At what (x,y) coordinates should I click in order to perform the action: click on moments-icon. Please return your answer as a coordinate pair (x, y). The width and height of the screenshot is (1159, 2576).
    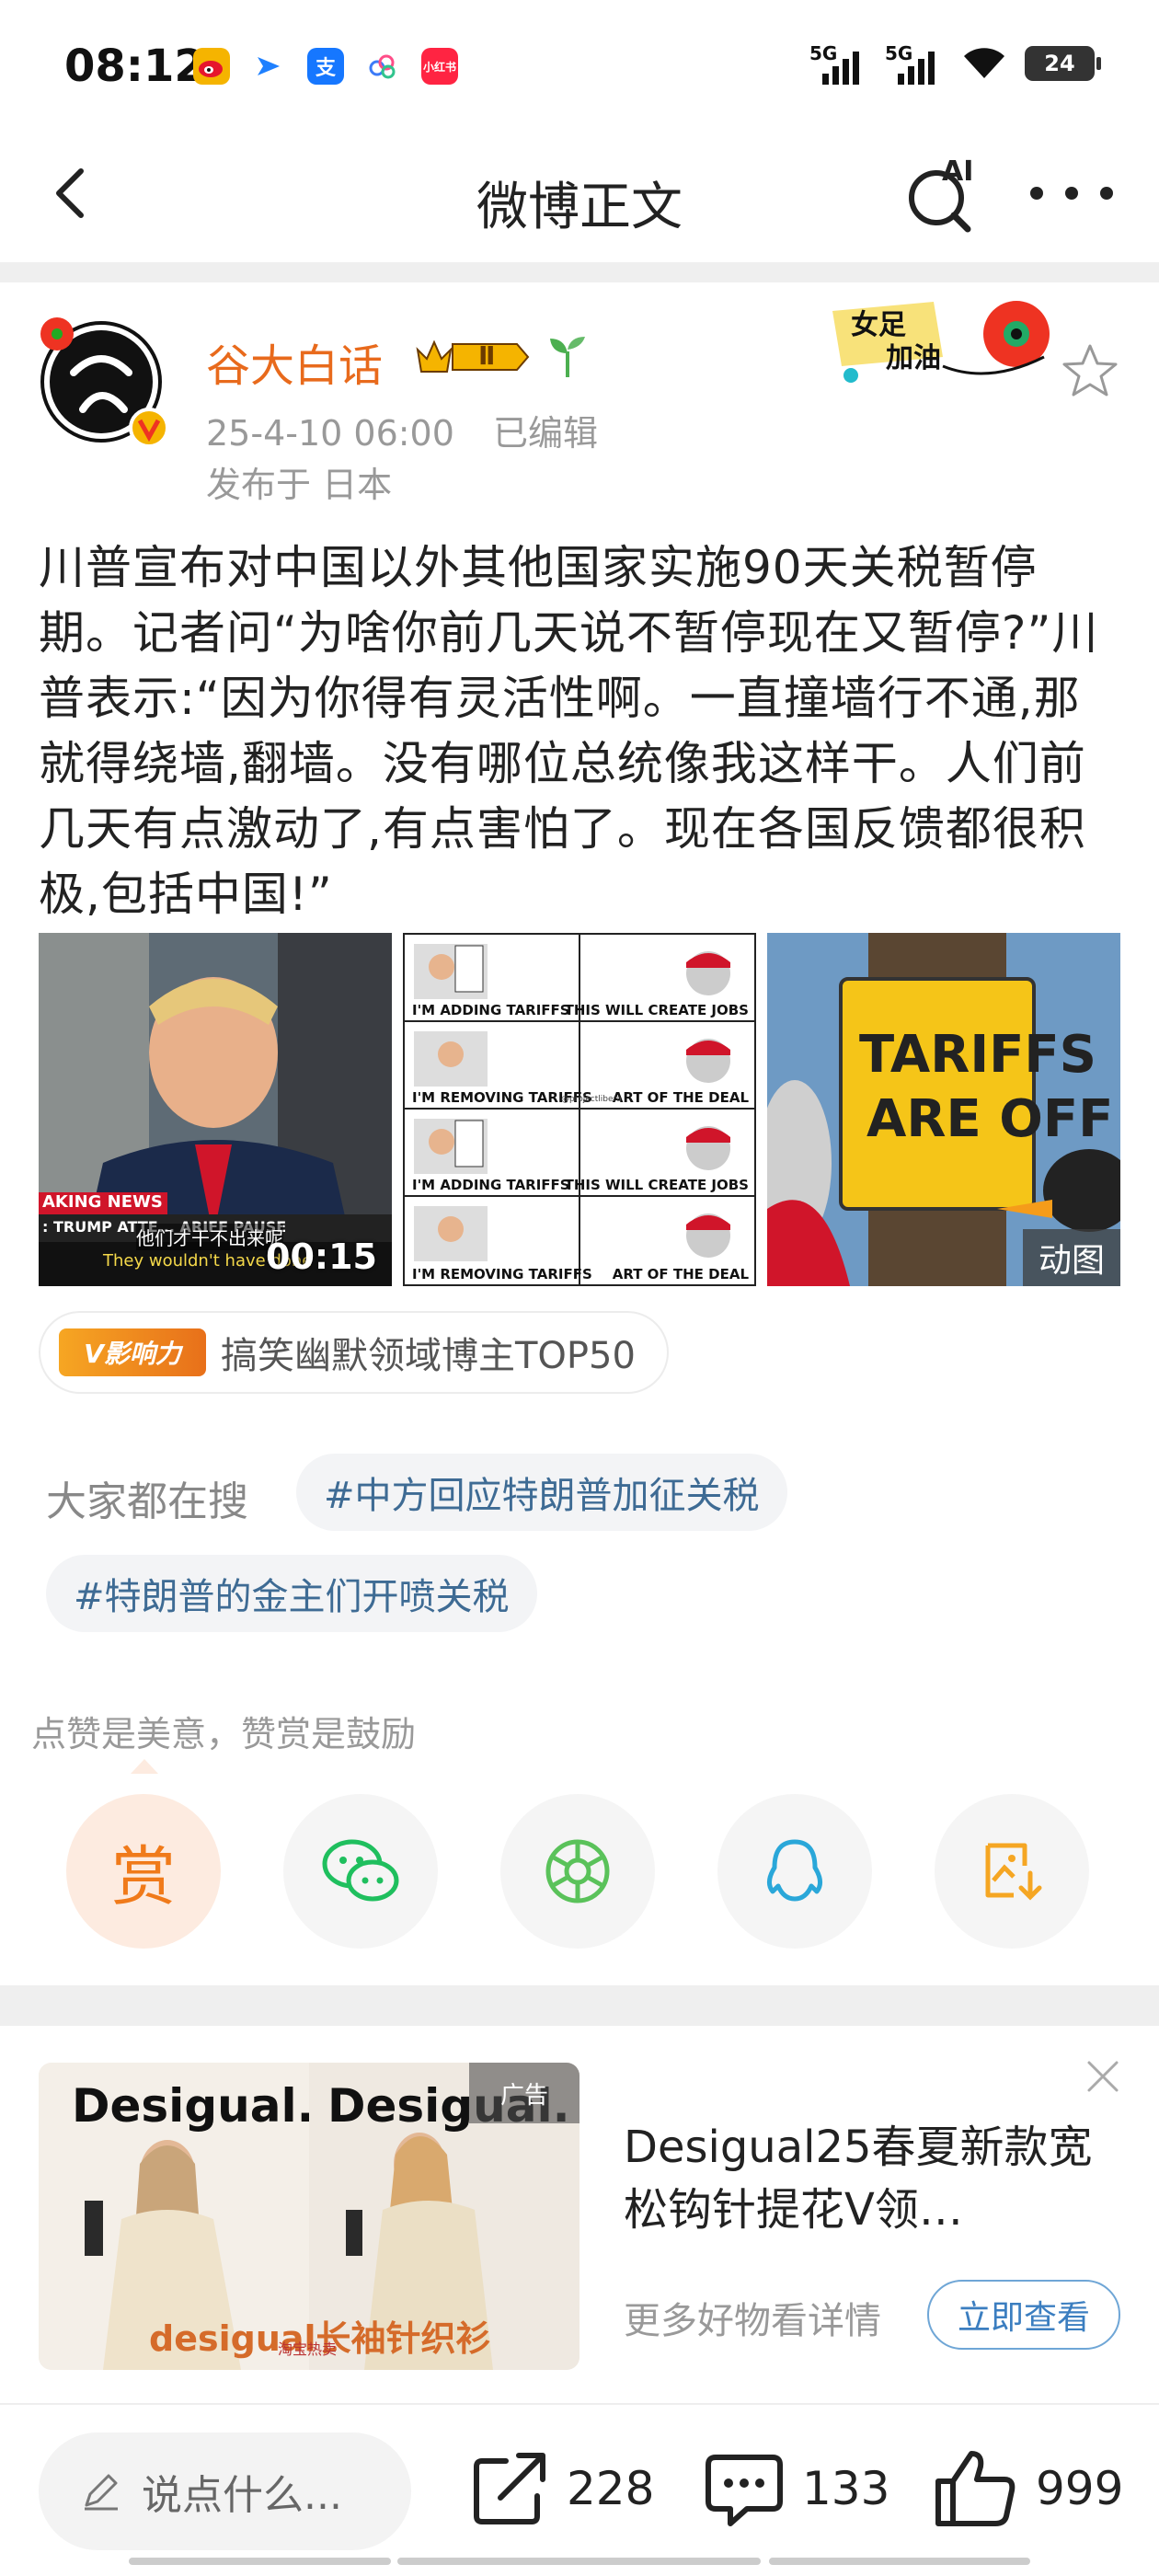
    Looking at the image, I should click on (577, 1871).